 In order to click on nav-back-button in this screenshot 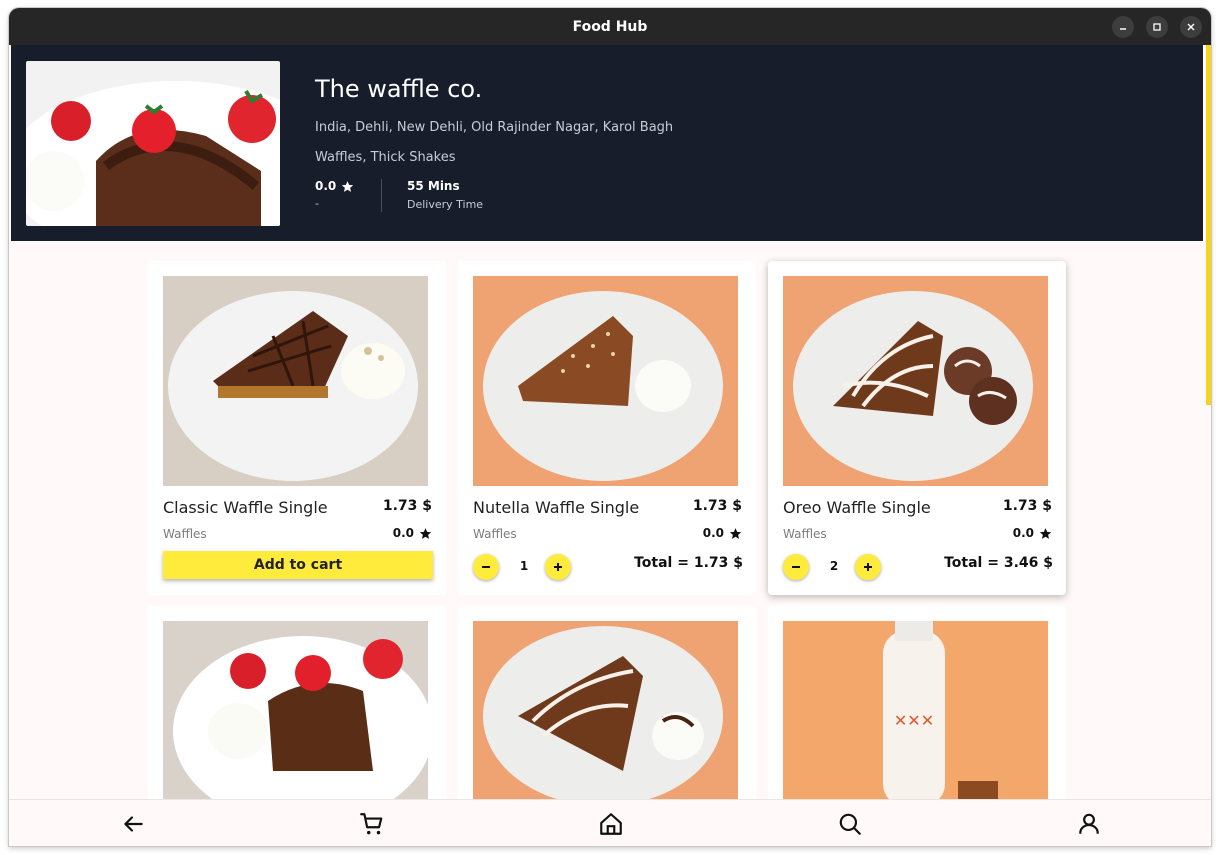, I will do `click(133, 824)`.